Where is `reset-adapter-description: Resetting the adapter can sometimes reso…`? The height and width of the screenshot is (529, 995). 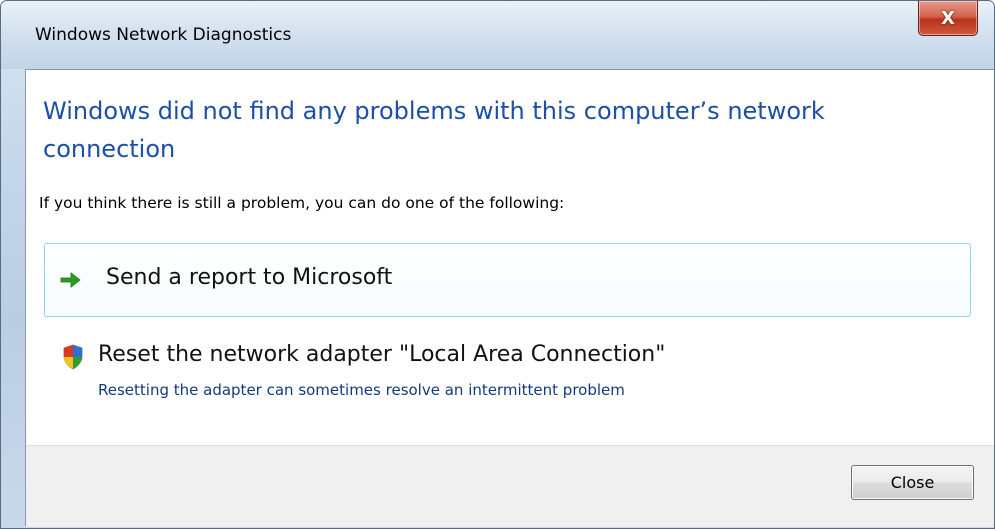
reset-adapter-description: Resetting the adapter can sometimes reso… is located at coordinates (361, 390).